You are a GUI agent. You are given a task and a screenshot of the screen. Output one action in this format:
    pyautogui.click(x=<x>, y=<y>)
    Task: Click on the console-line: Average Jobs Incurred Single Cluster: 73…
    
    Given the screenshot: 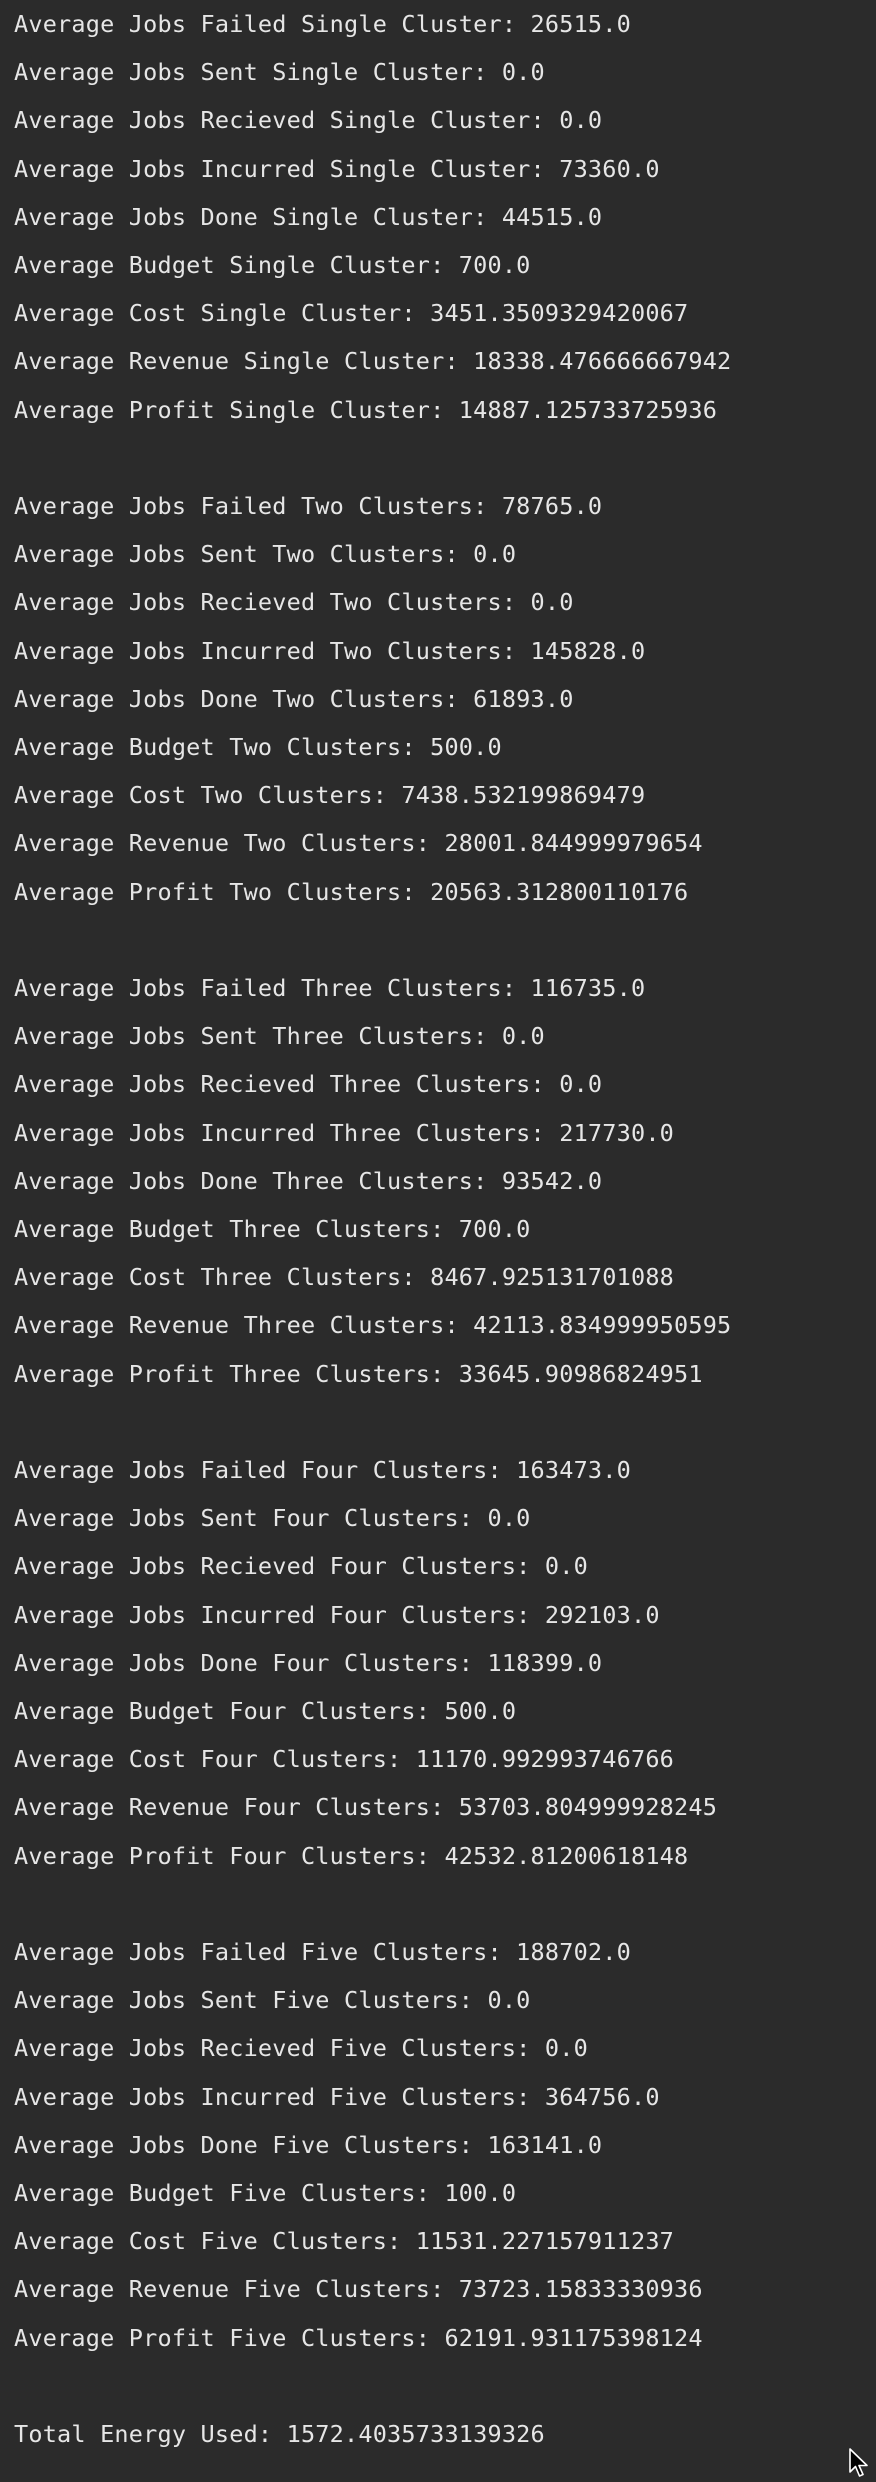 What is the action you would take?
    pyautogui.click(x=337, y=168)
    